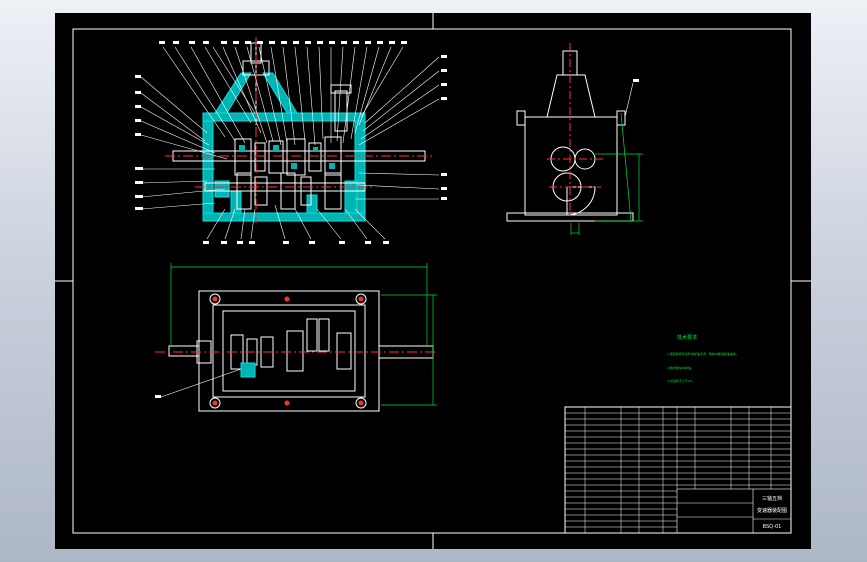 The height and width of the screenshot is (562, 867). I want to click on note-2: 2.箱内装N68机油。, so click(680, 367).